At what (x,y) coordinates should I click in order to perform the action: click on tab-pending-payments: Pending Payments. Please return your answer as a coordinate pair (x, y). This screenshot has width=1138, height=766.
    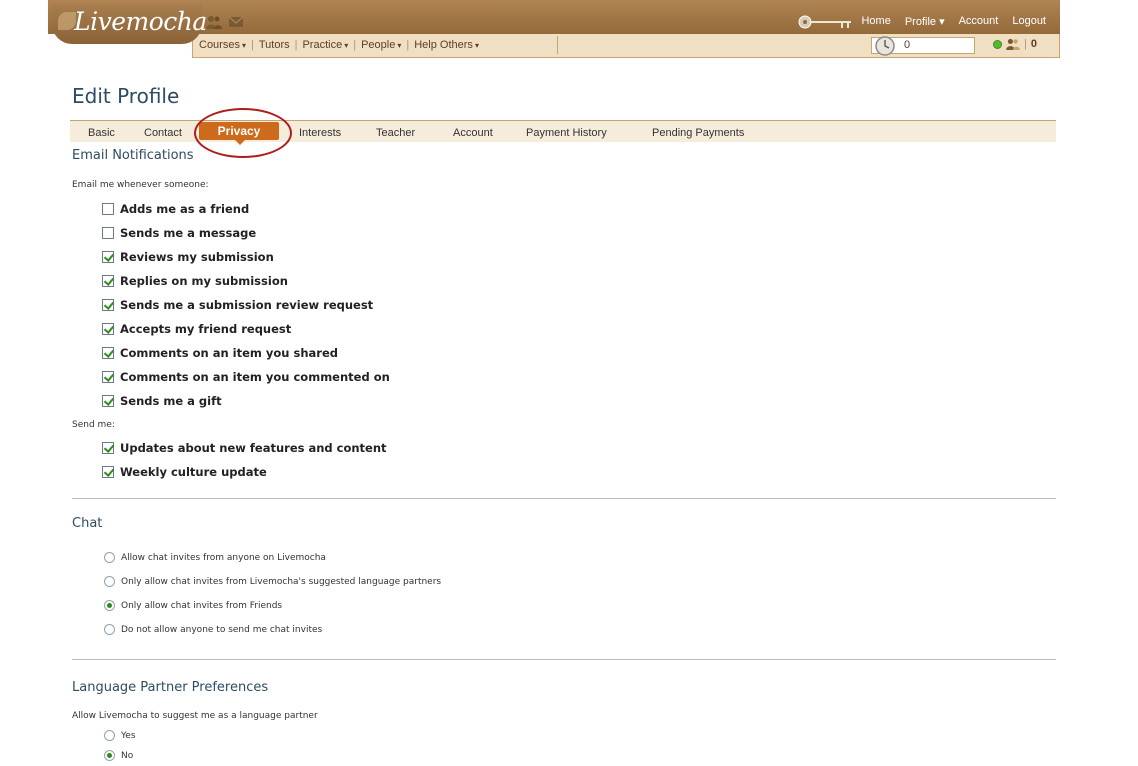
    Looking at the image, I should click on (698, 133).